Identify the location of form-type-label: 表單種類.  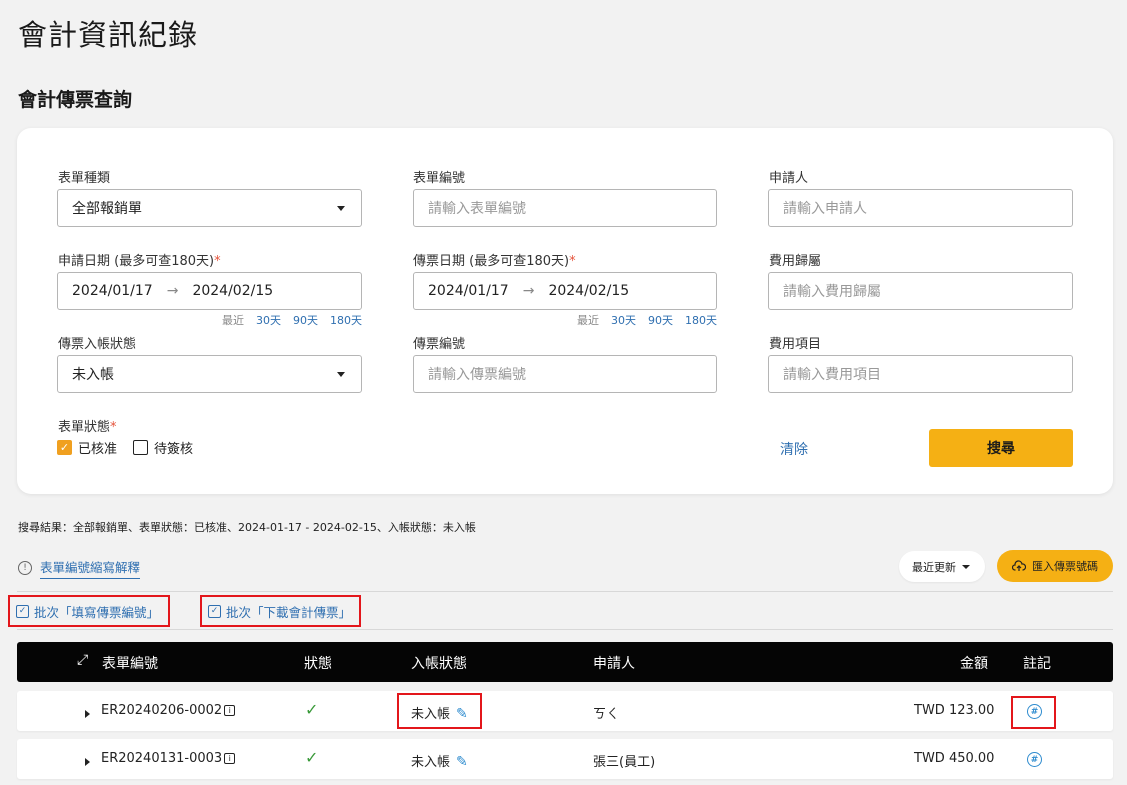
(84, 178).